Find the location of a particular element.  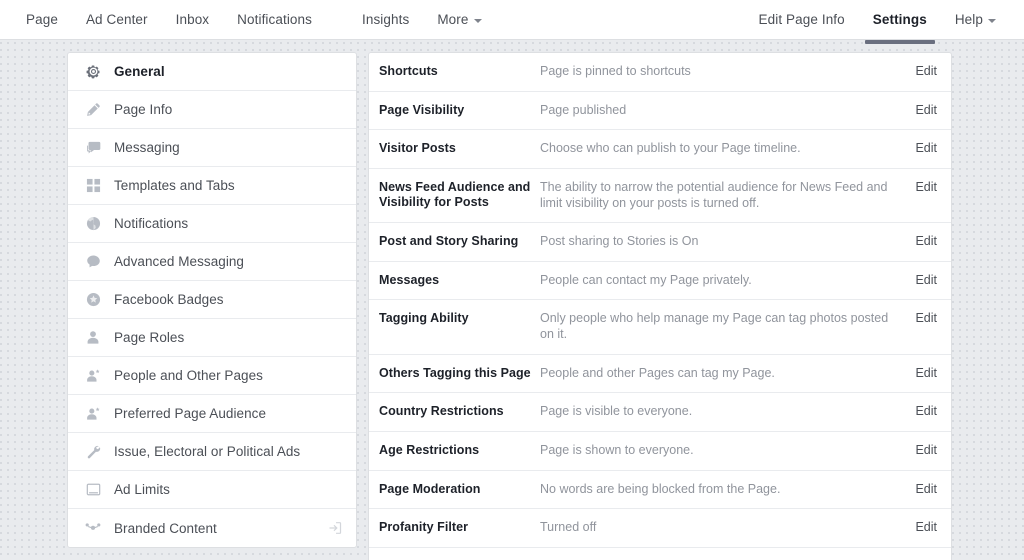

nav-item-inbox: Inbox is located at coordinates (193, 19).